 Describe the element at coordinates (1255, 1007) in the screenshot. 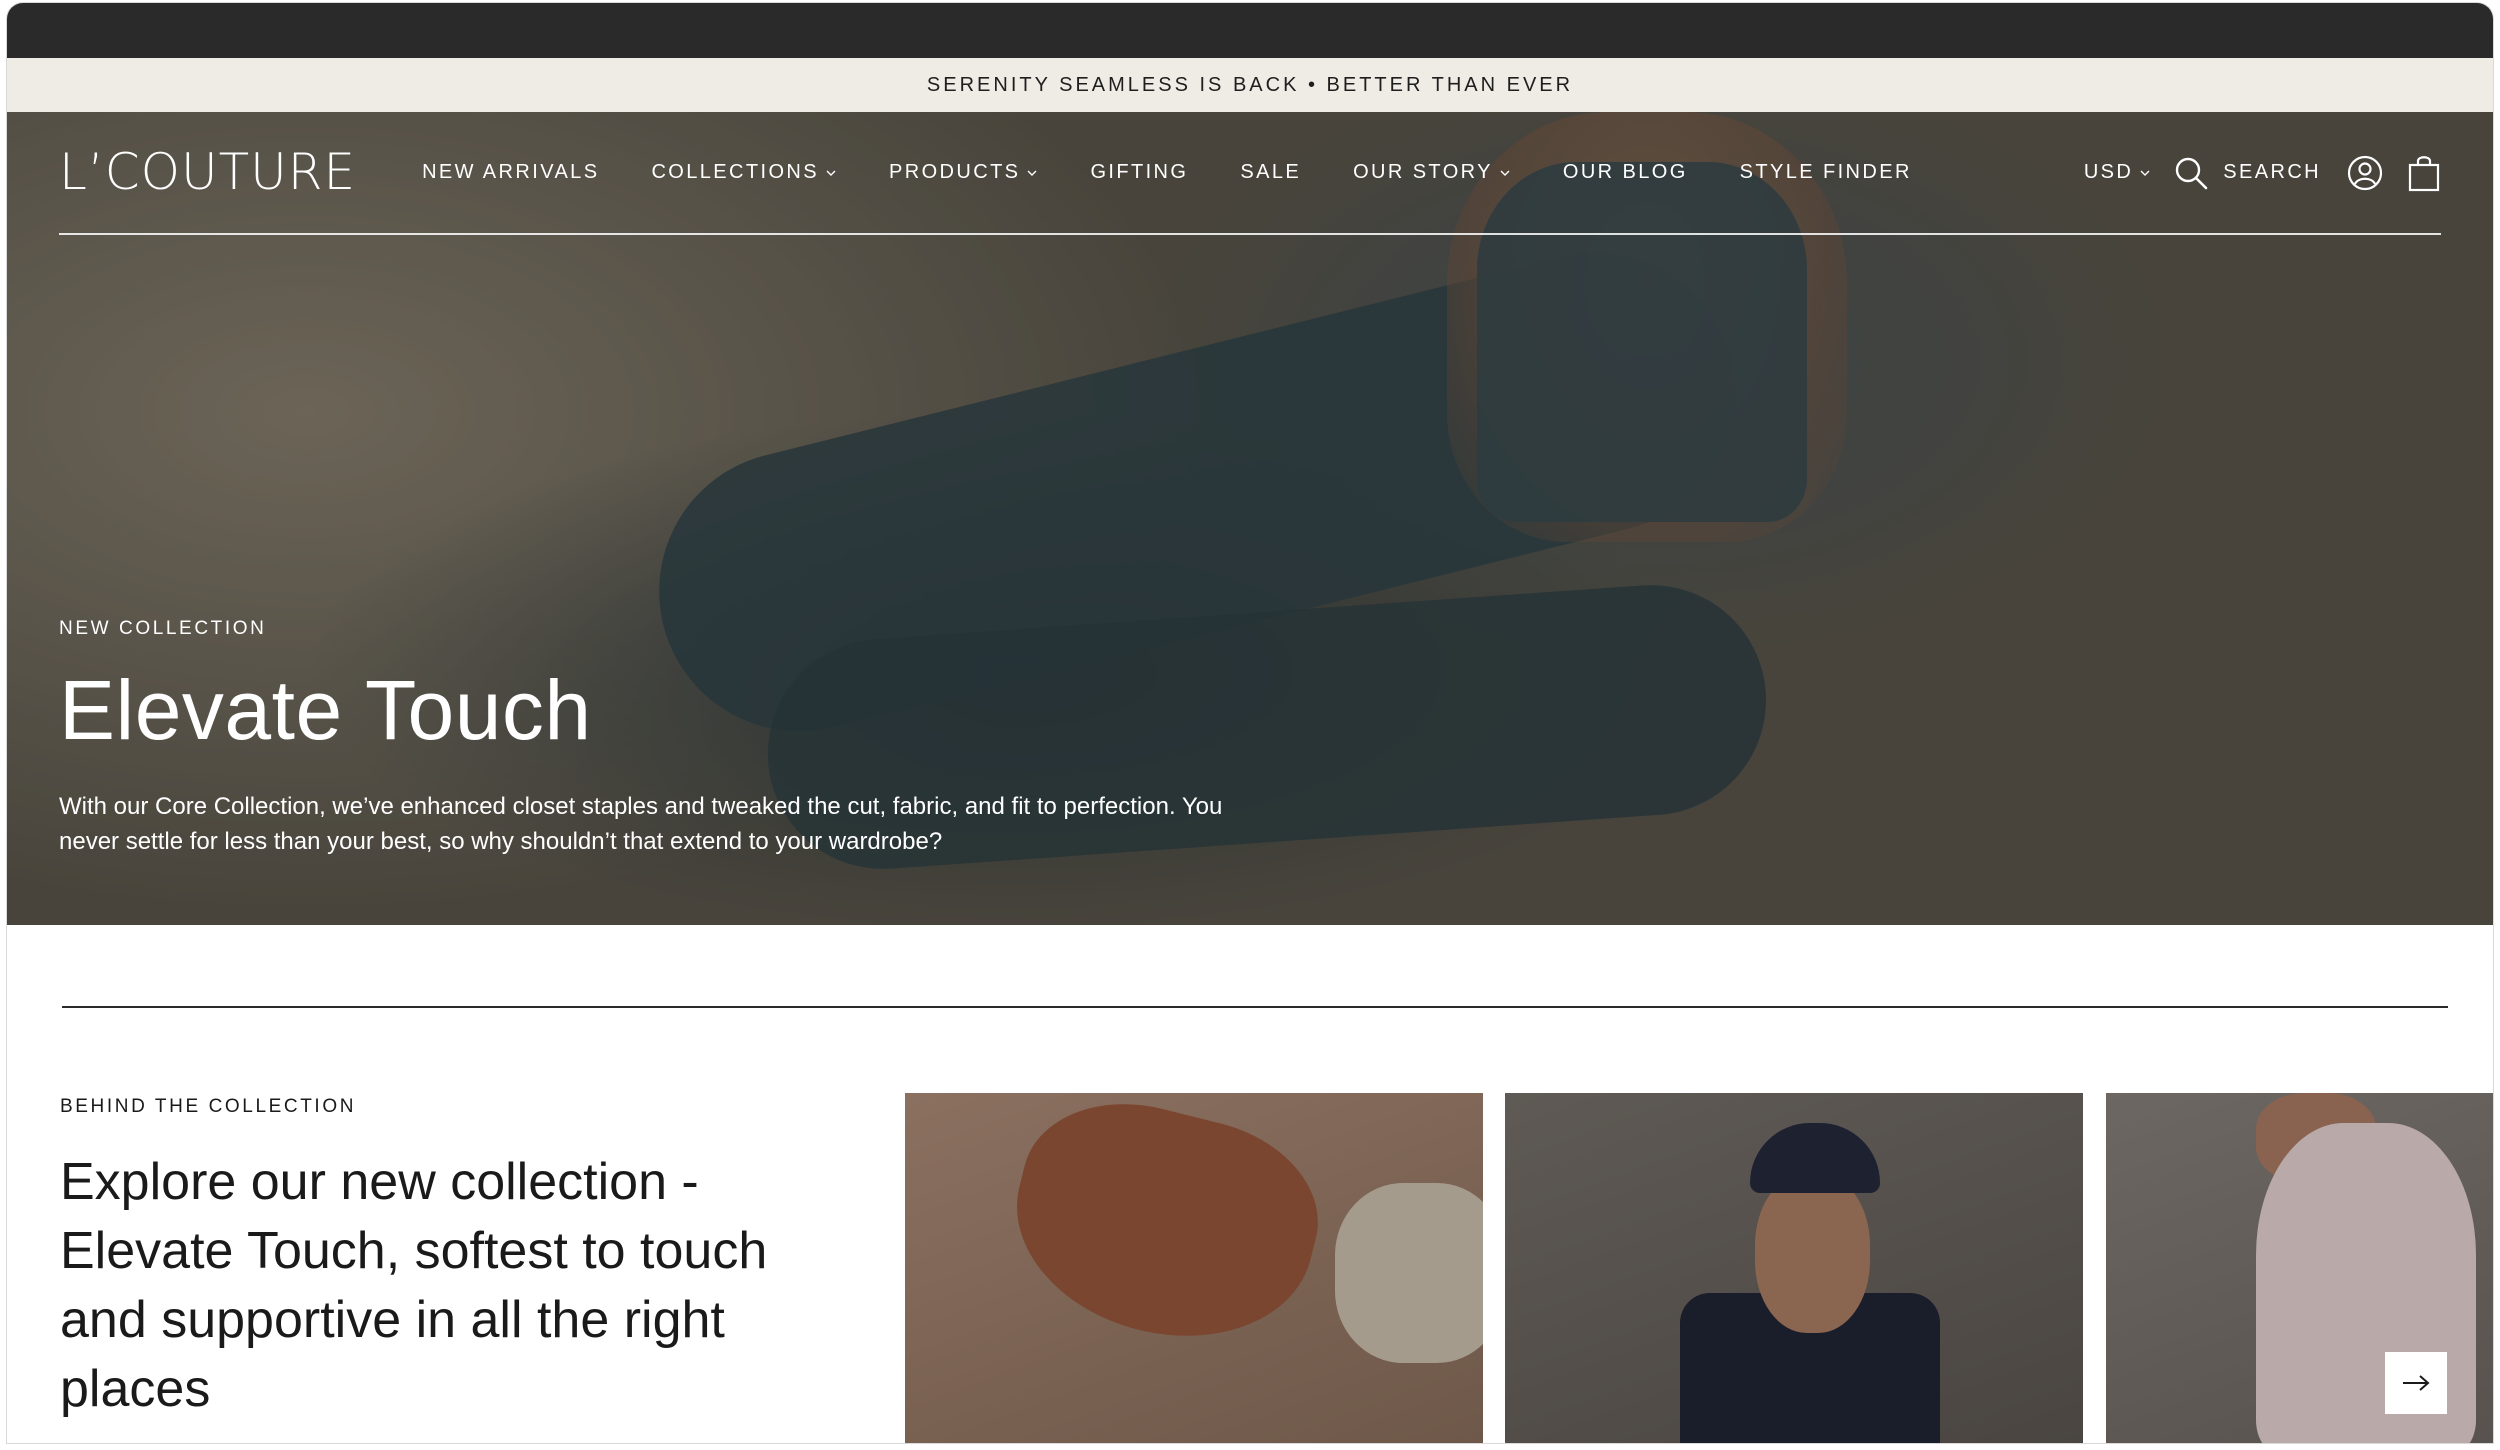

I see `section-divider` at that location.